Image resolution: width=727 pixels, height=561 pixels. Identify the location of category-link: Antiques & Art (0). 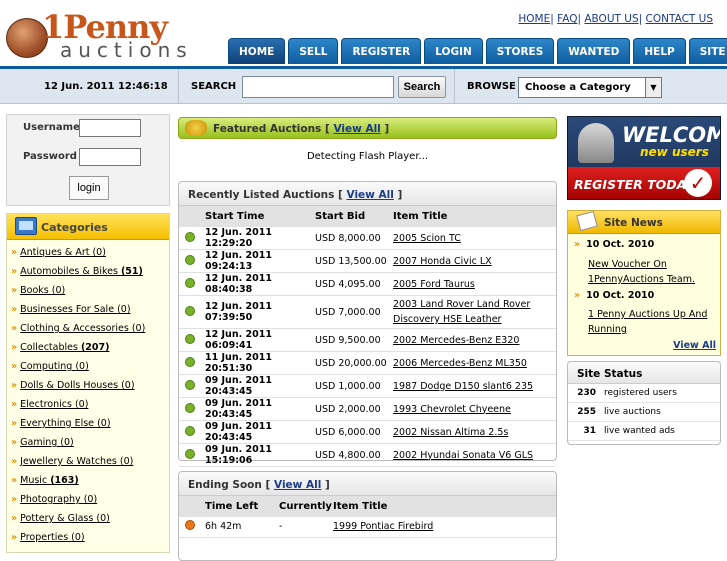
(63, 252).